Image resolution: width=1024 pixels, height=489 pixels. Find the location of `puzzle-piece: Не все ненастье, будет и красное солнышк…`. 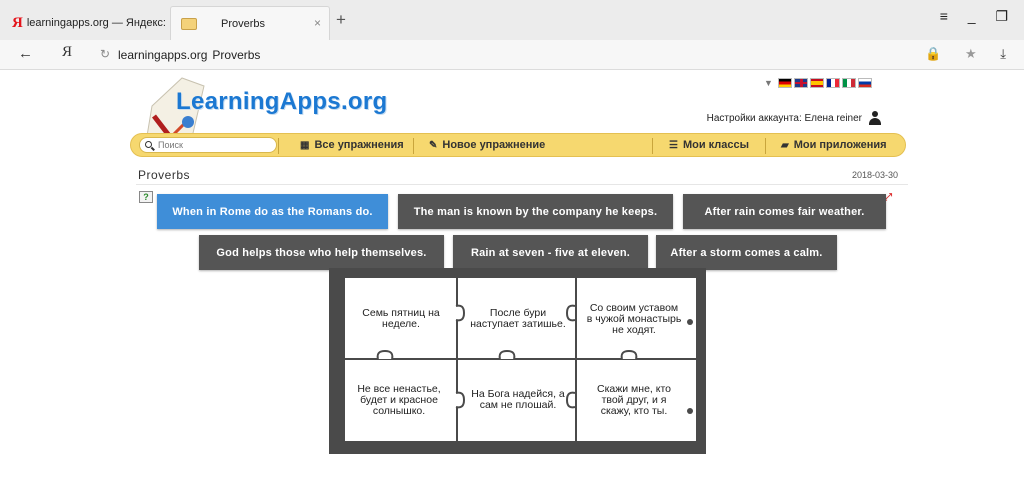

puzzle-piece: Не все ненастье, будет и красное солнышк… is located at coordinates (399, 400).